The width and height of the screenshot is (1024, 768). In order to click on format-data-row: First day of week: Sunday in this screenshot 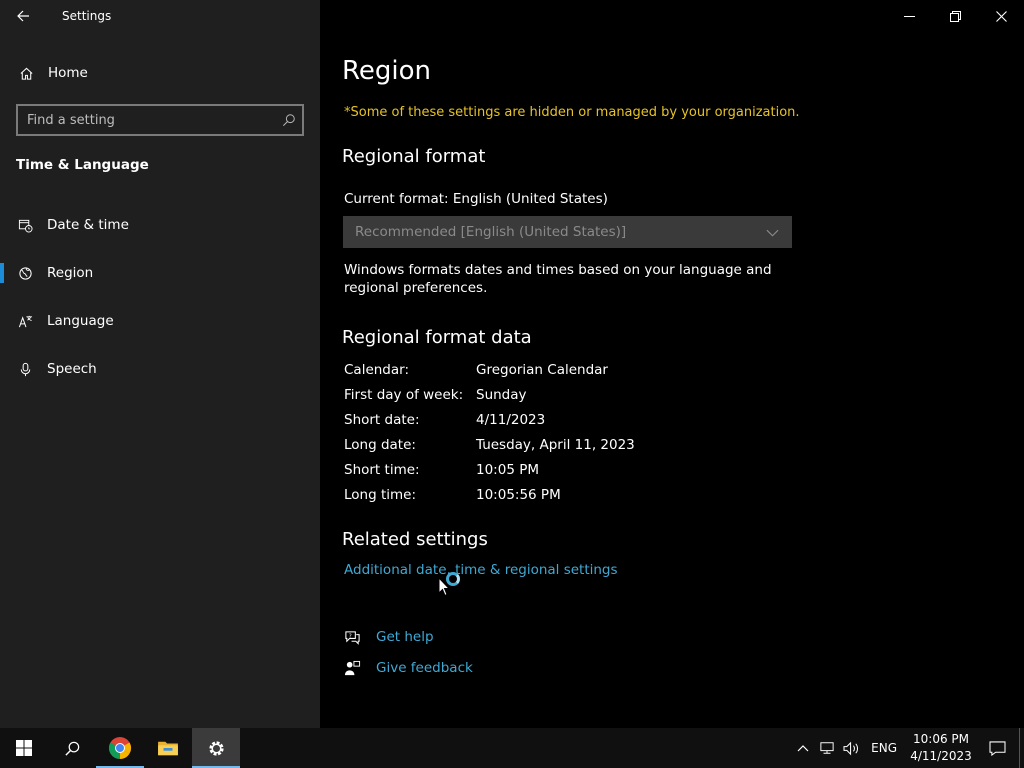, I will do `click(524, 397)`.